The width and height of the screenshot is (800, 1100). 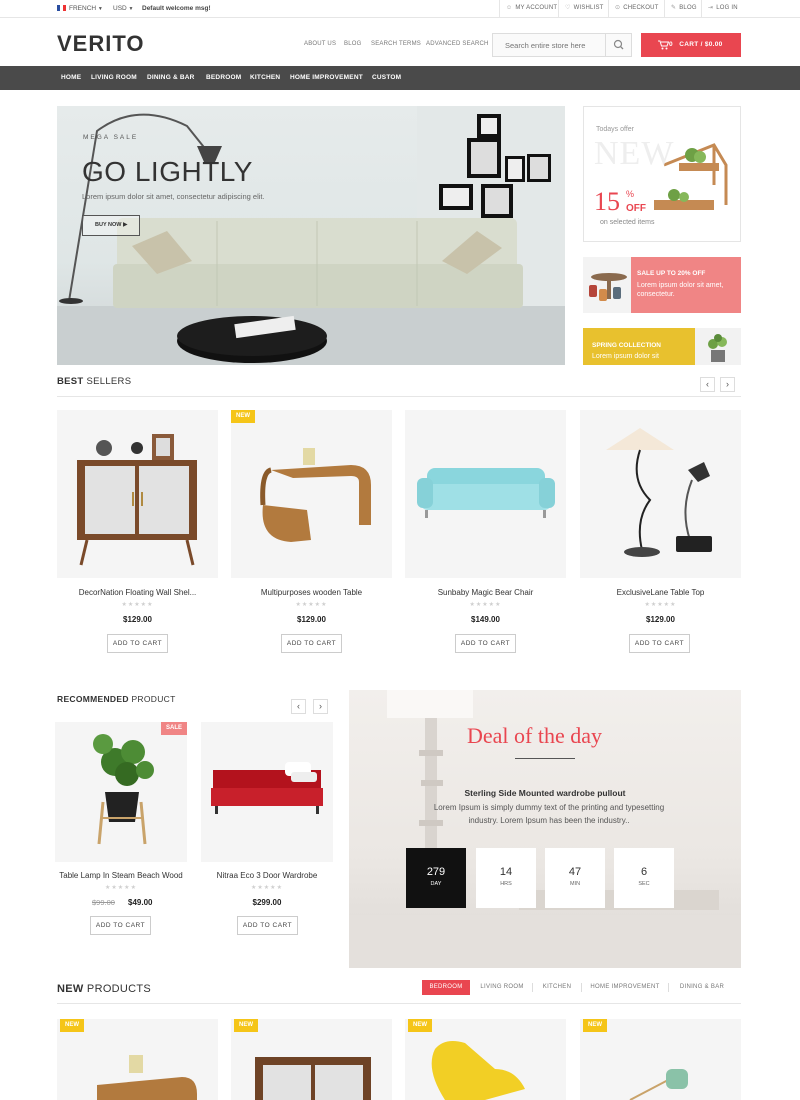 I want to click on recommended-prev-button: ‹, so click(x=298, y=706).